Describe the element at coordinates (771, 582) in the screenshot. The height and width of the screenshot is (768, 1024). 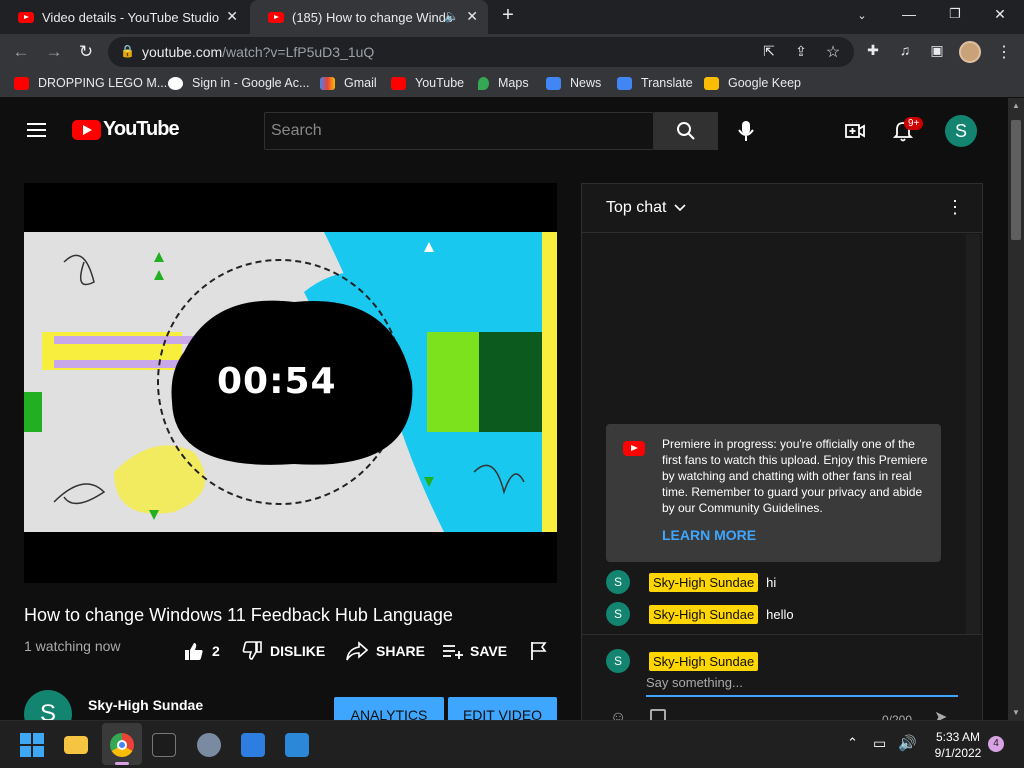
I see `chat-message-text: hi` at that location.